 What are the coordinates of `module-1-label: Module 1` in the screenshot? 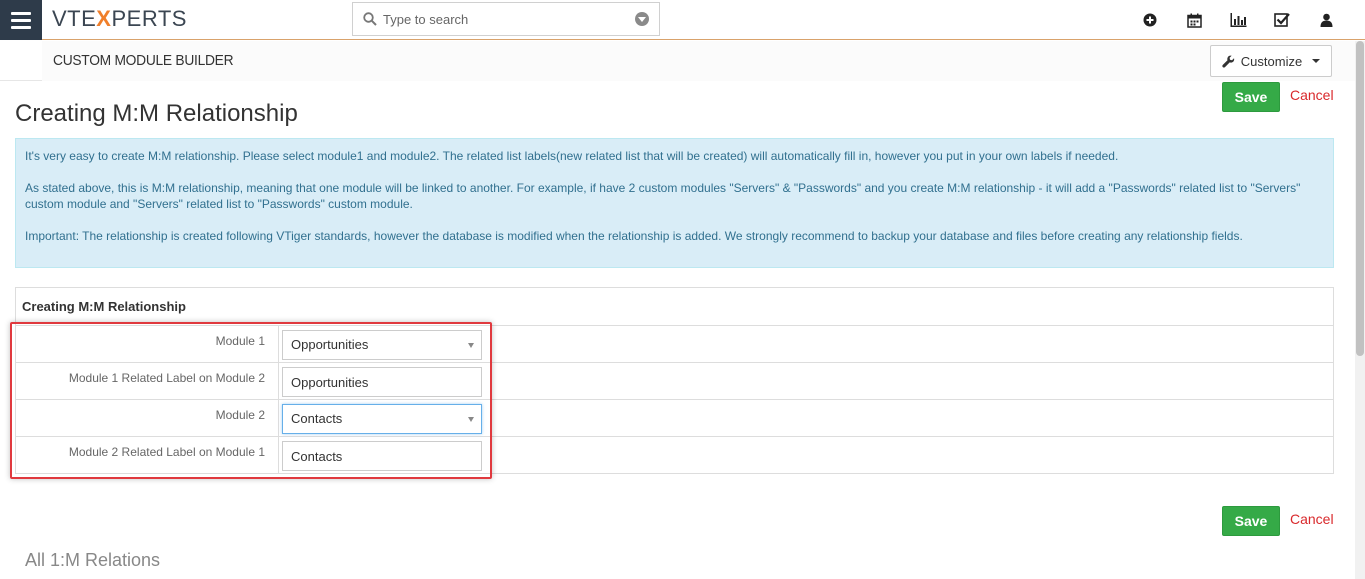 It's located at (147, 344).